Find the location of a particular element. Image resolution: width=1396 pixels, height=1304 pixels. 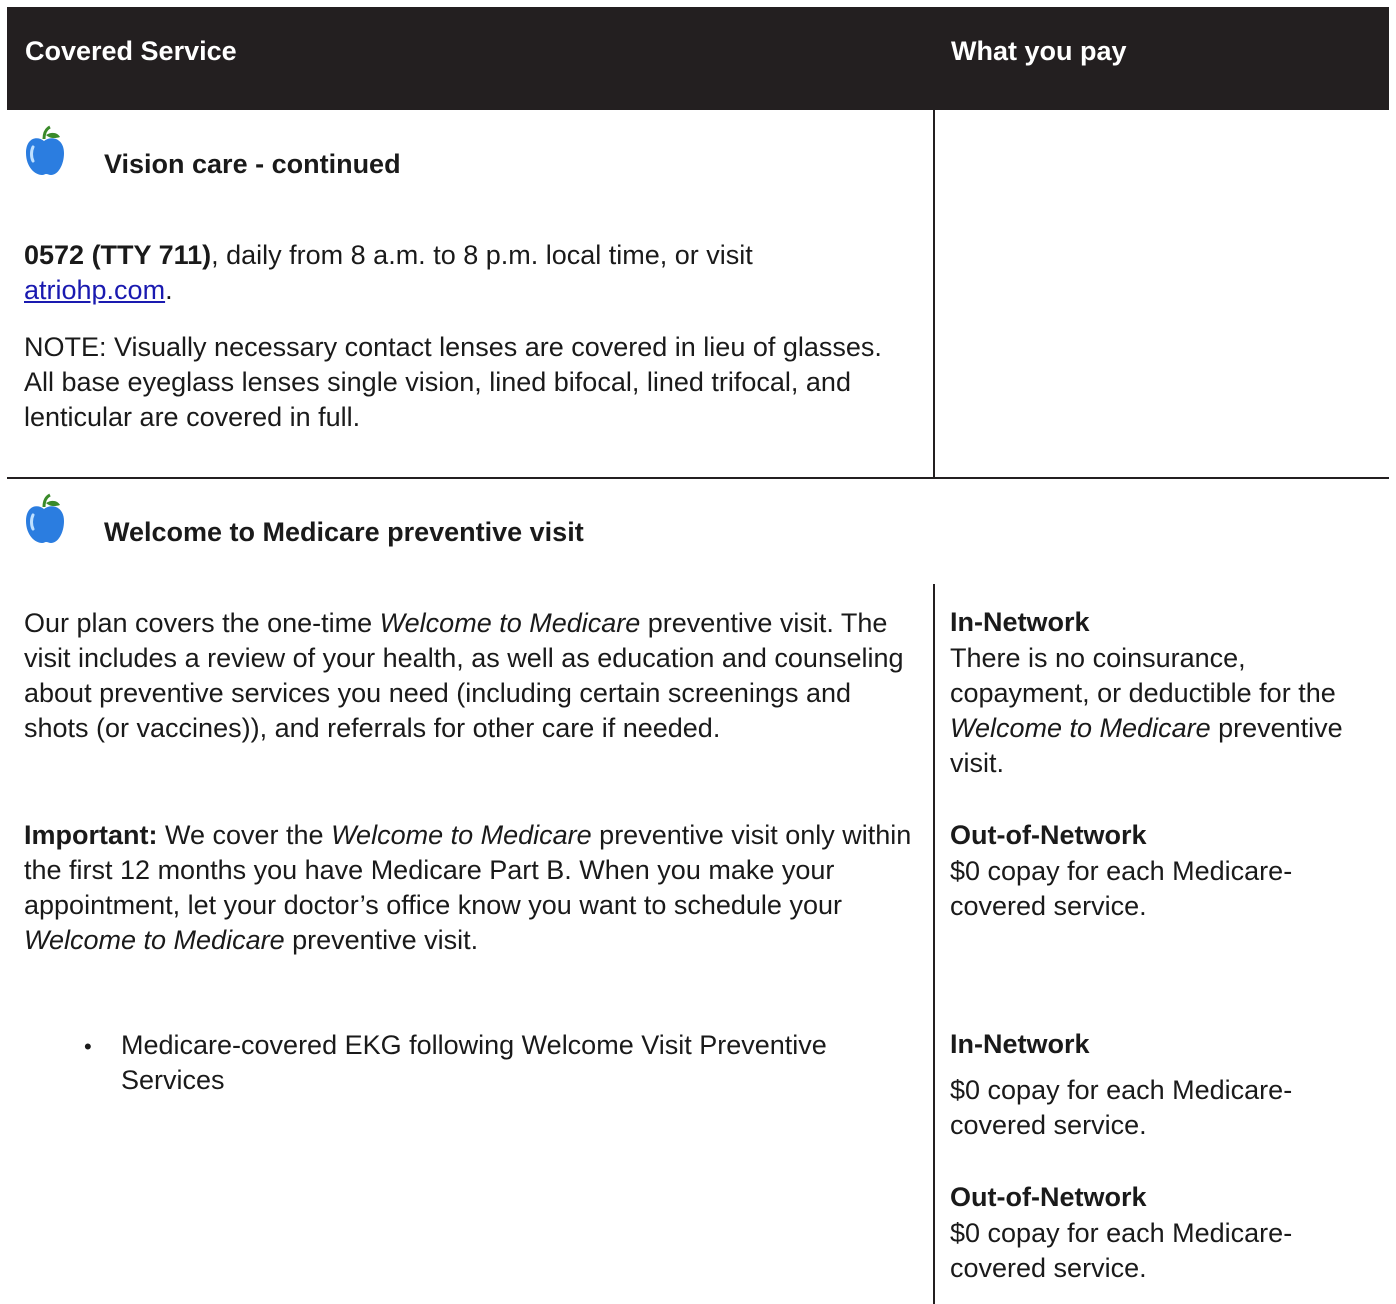

section-title-vision-care: Vision care - continued is located at coordinates (252, 164).